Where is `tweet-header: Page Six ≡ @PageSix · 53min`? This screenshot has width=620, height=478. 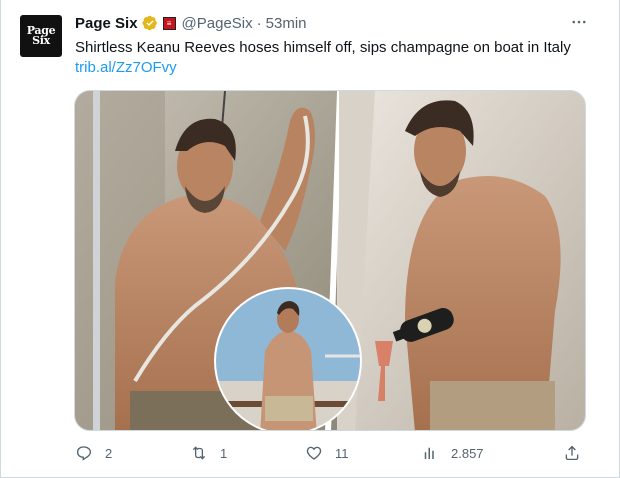
tweet-header: Page Six ≡ @PageSix · 53min is located at coordinates (191, 23).